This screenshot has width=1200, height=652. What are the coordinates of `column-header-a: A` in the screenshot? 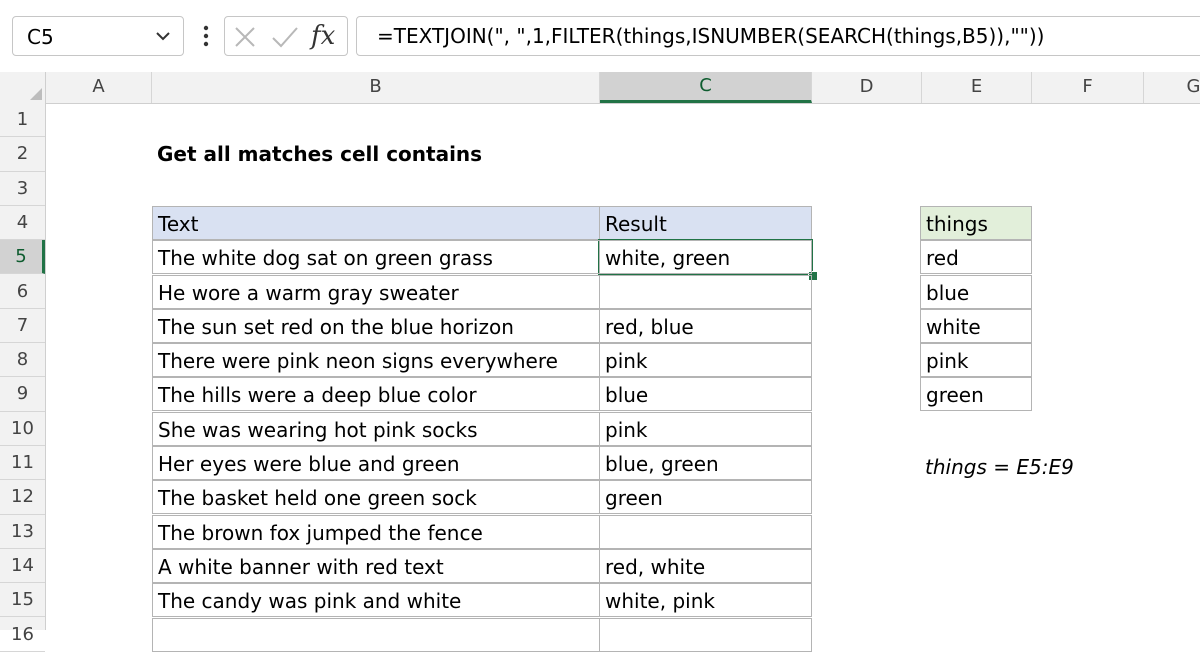 It's located at (99, 87).